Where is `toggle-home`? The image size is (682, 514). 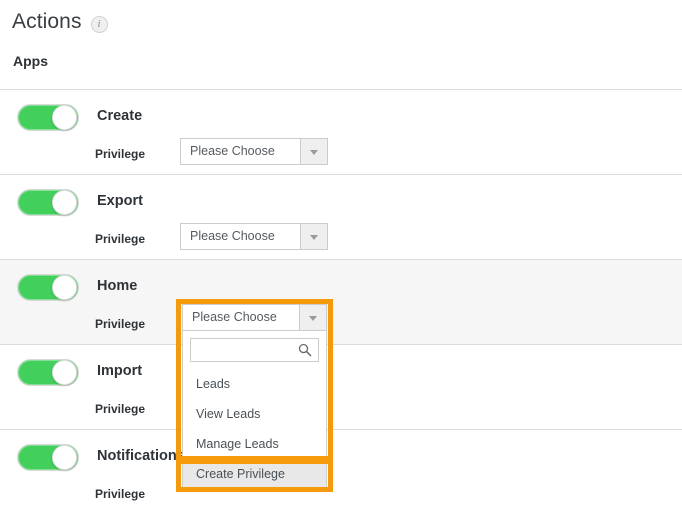 toggle-home is located at coordinates (48, 287).